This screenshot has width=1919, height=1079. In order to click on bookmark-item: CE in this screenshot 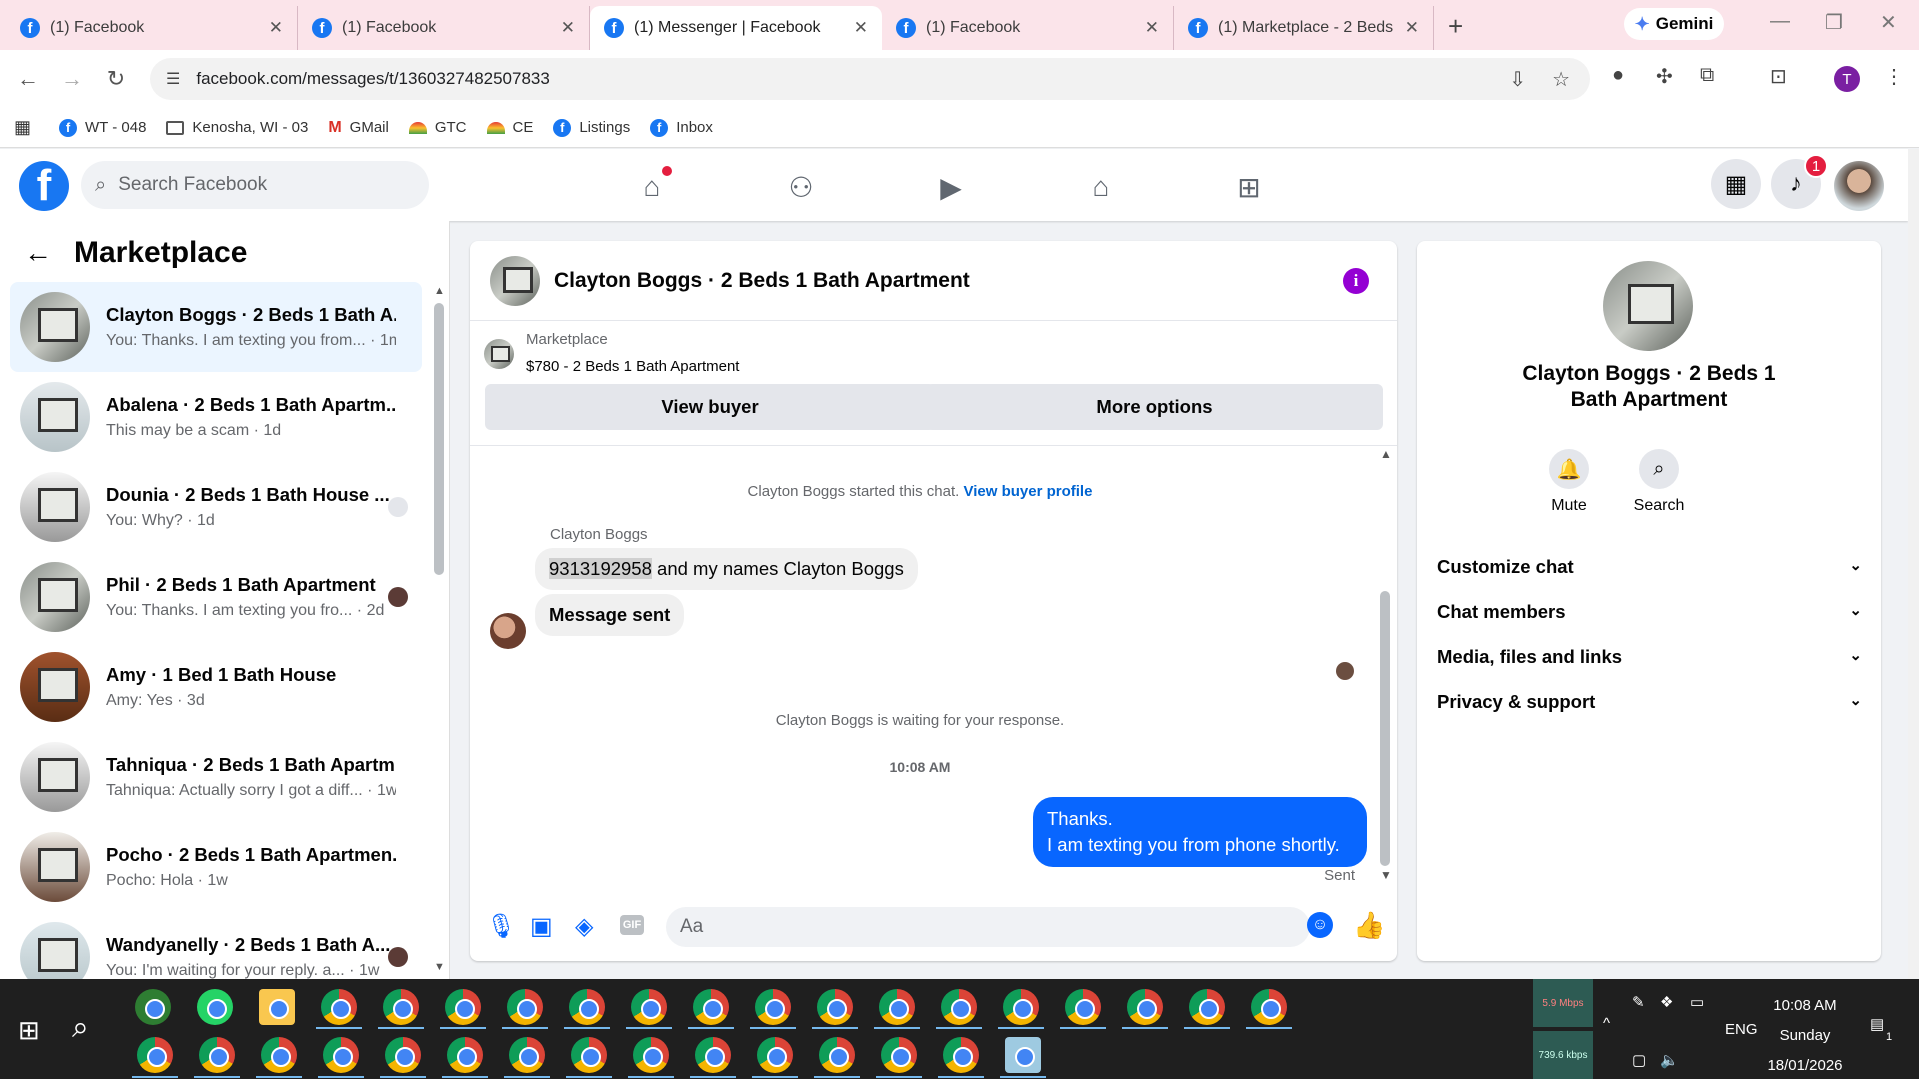, I will do `click(509, 127)`.